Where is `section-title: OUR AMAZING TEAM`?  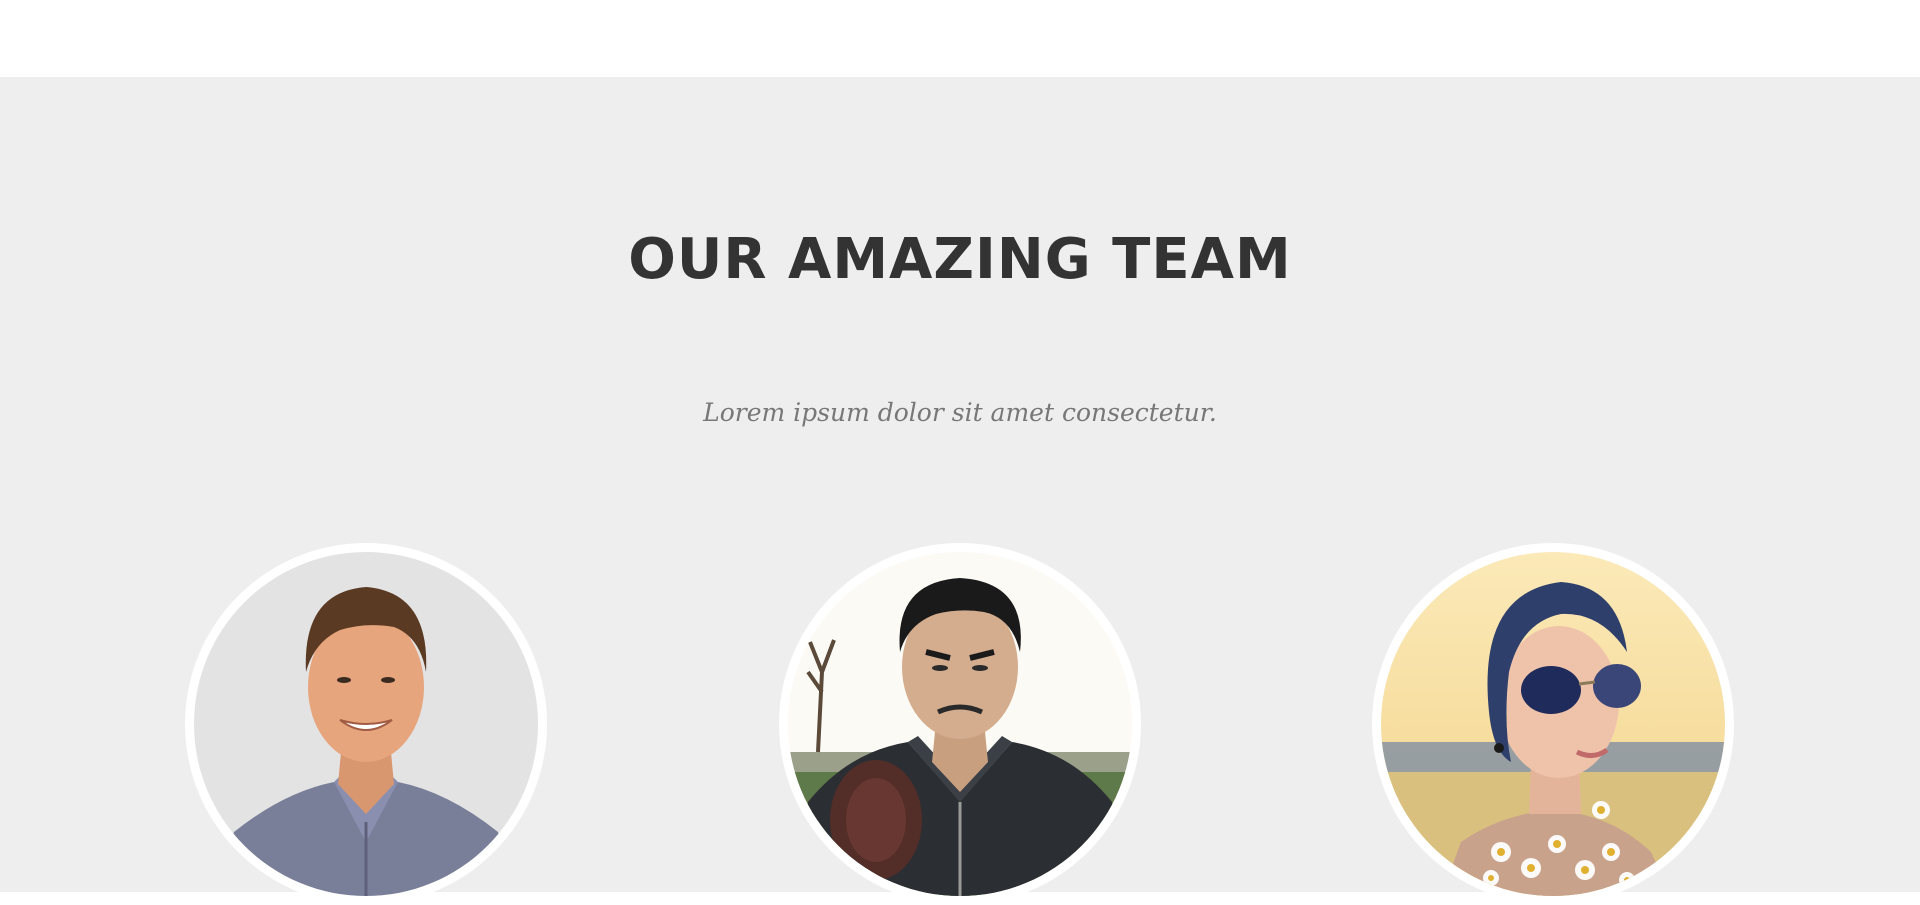 section-title: OUR AMAZING TEAM is located at coordinates (960, 259).